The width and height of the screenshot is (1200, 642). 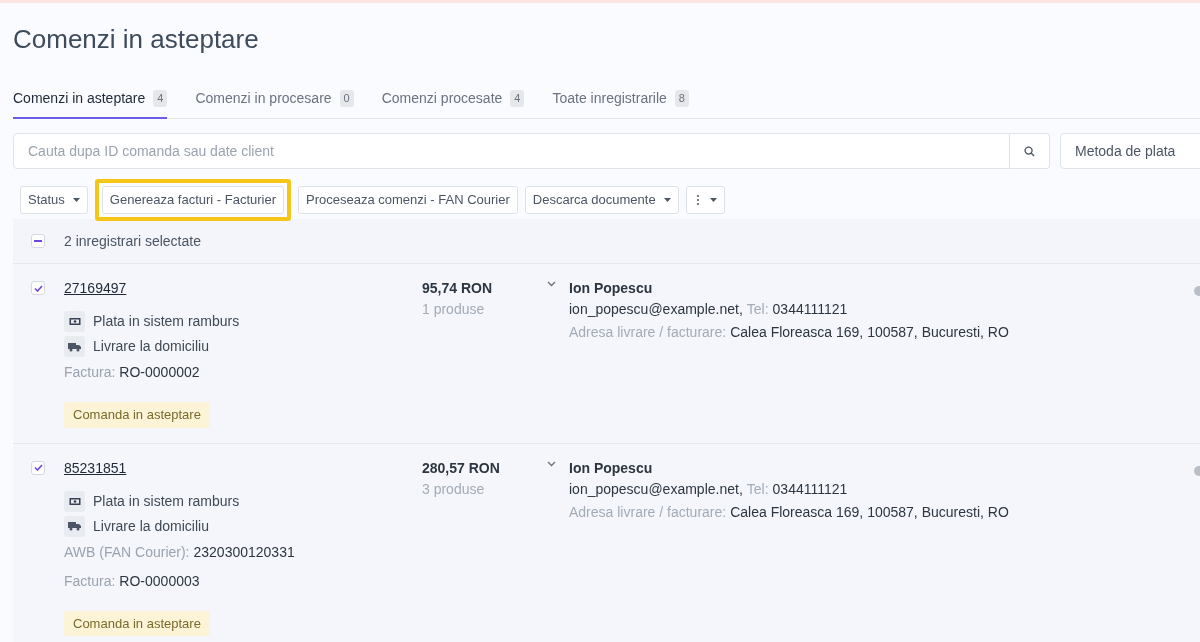 I want to click on action-button: Genereaza facturi - Facturier, so click(x=193, y=200).